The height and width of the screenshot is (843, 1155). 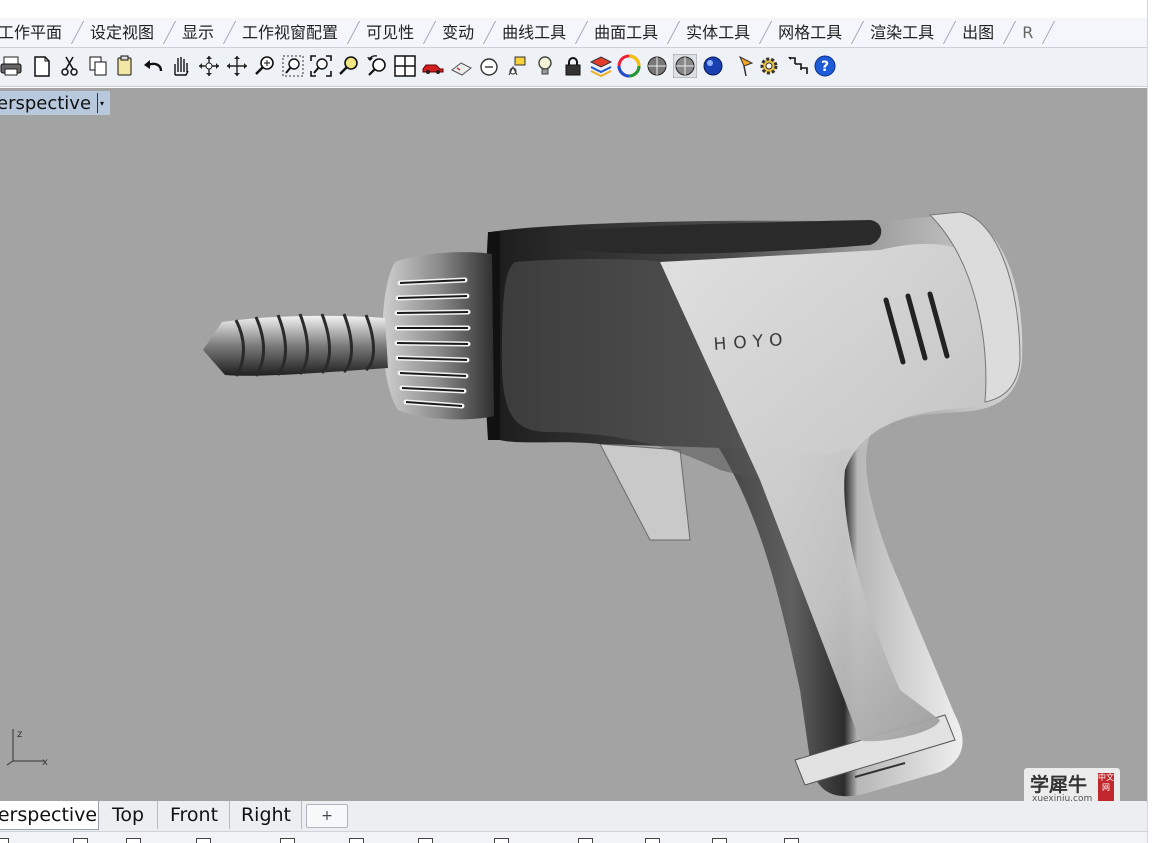 What do you see at coordinates (1027, 32) in the screenshot?
I see `tab-overflow: R` at bounding box center [1027, 32].